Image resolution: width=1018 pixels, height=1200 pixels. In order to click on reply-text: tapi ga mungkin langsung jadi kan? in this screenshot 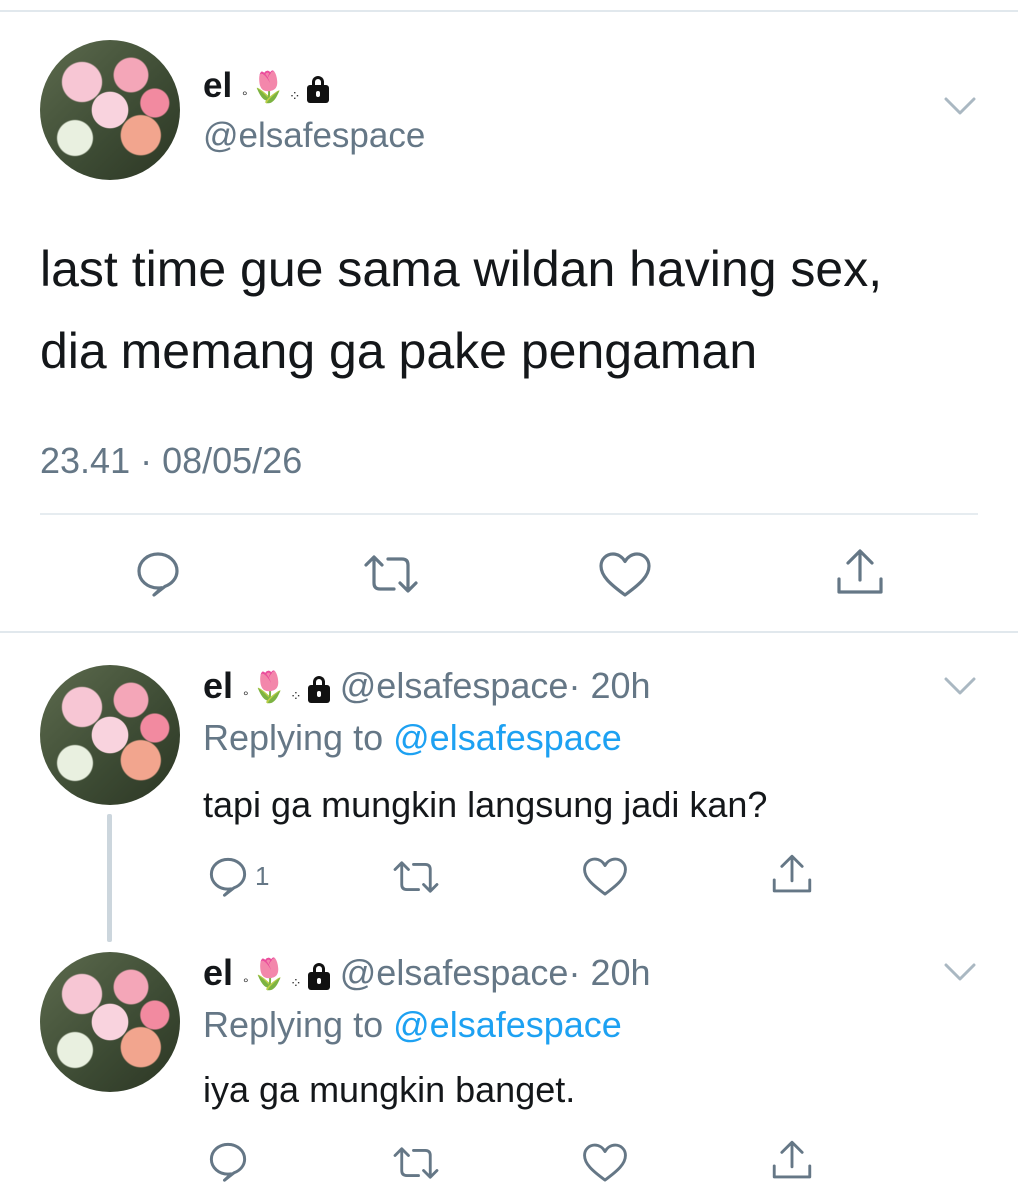, I will do `click(485, 804)`.